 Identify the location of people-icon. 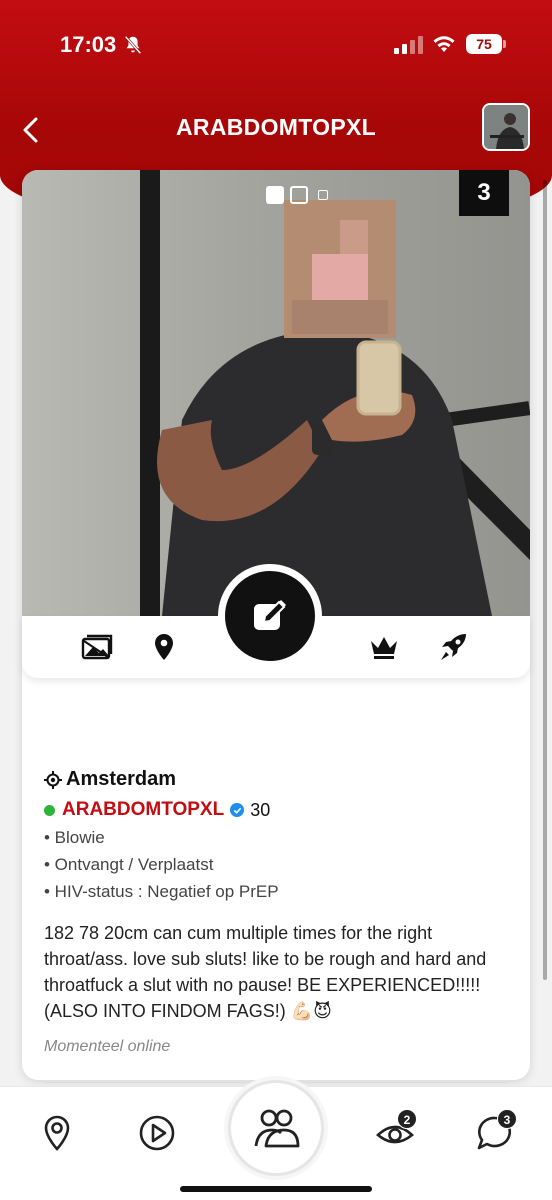
(277, 1128).